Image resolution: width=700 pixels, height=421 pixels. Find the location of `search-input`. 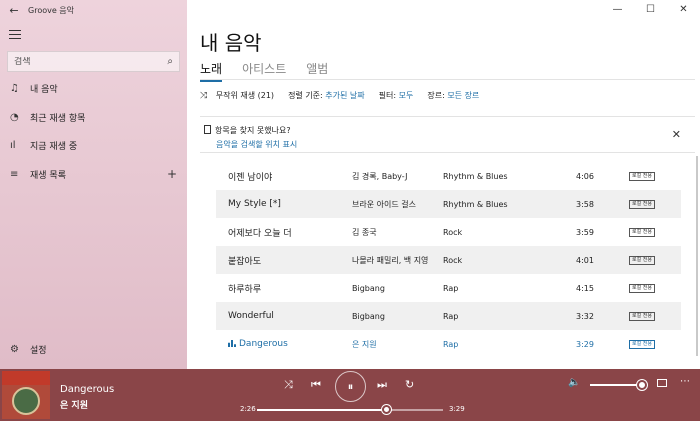

search-input is located at coordinates (91, 61).